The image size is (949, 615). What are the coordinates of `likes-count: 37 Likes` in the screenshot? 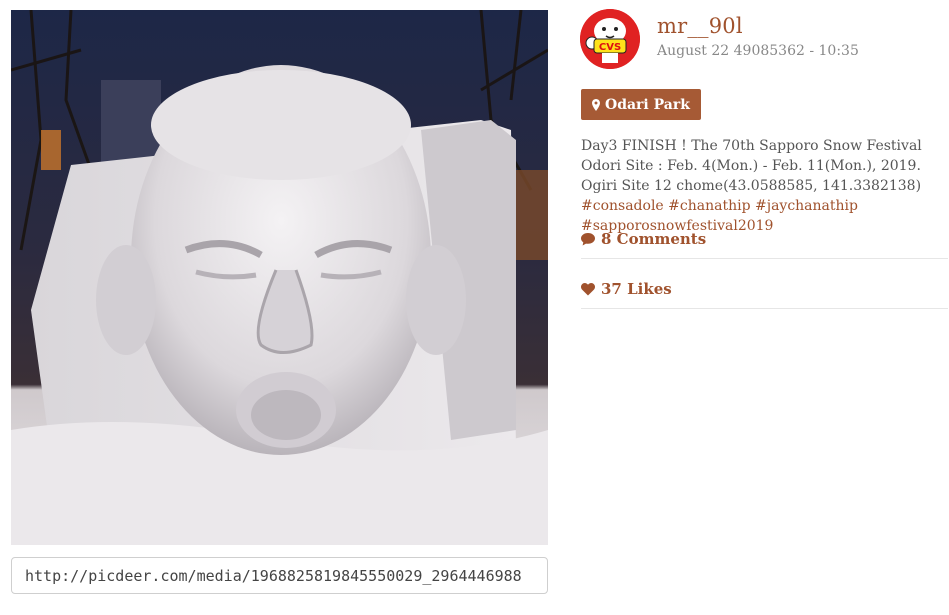 It's located at (636, 289).